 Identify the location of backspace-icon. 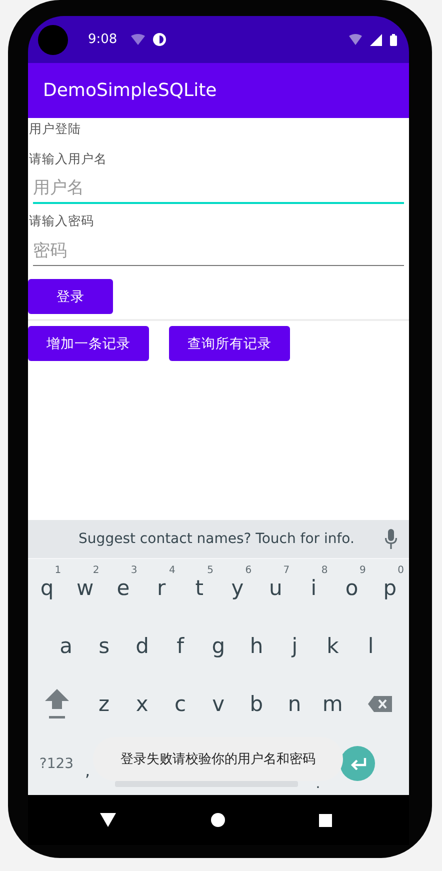
(380, 704).